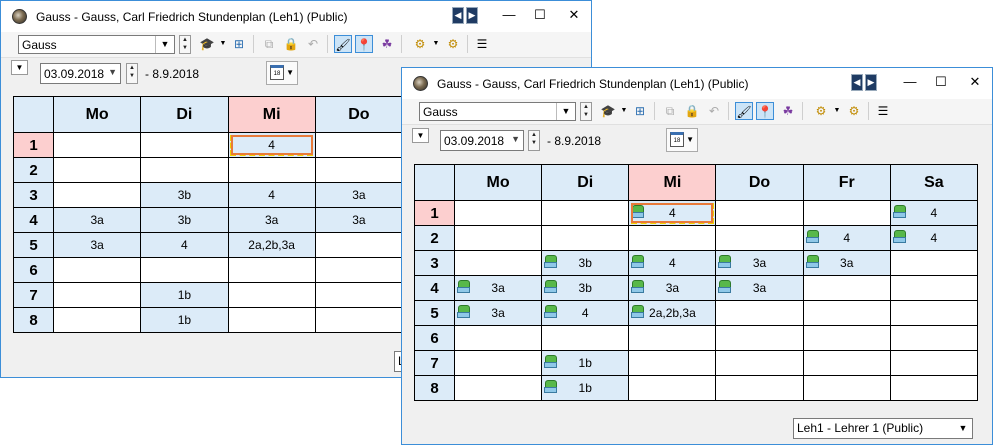  Describe the element at coordinates (744, 111) in the screenshot. I see `brush-icon: 🖌` at that location.